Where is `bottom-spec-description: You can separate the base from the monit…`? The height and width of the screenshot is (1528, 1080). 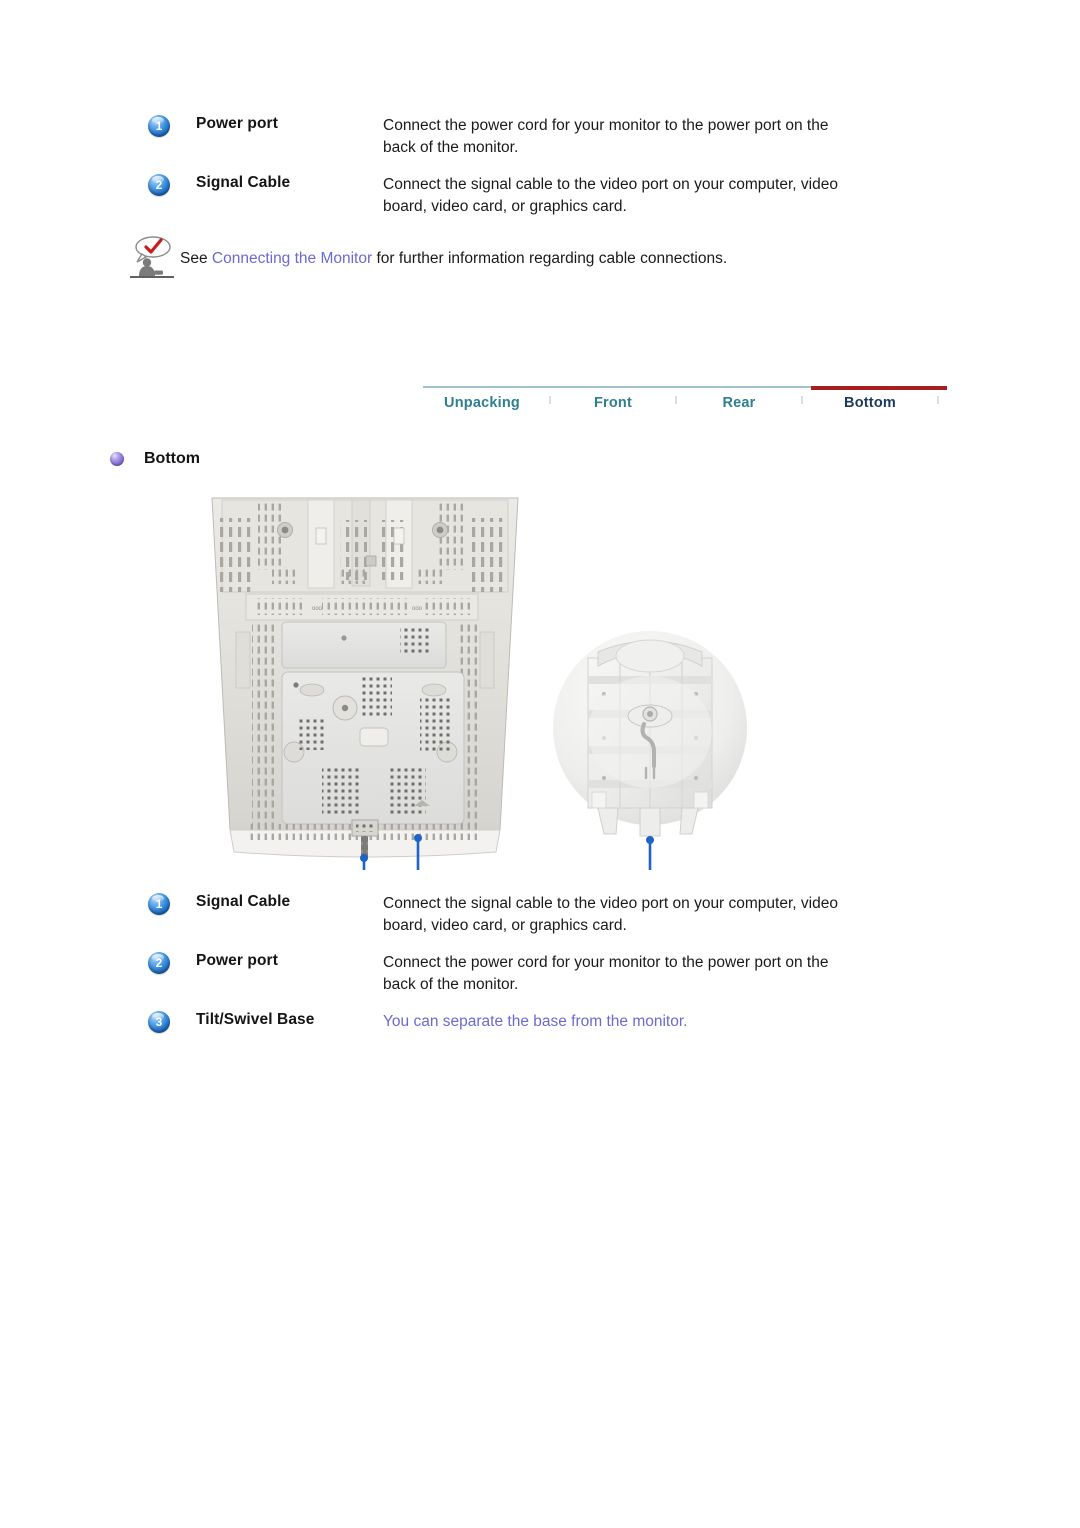 bottom-spec-description: You can separate the base from the monit… is located at coordinates (535, 1021).